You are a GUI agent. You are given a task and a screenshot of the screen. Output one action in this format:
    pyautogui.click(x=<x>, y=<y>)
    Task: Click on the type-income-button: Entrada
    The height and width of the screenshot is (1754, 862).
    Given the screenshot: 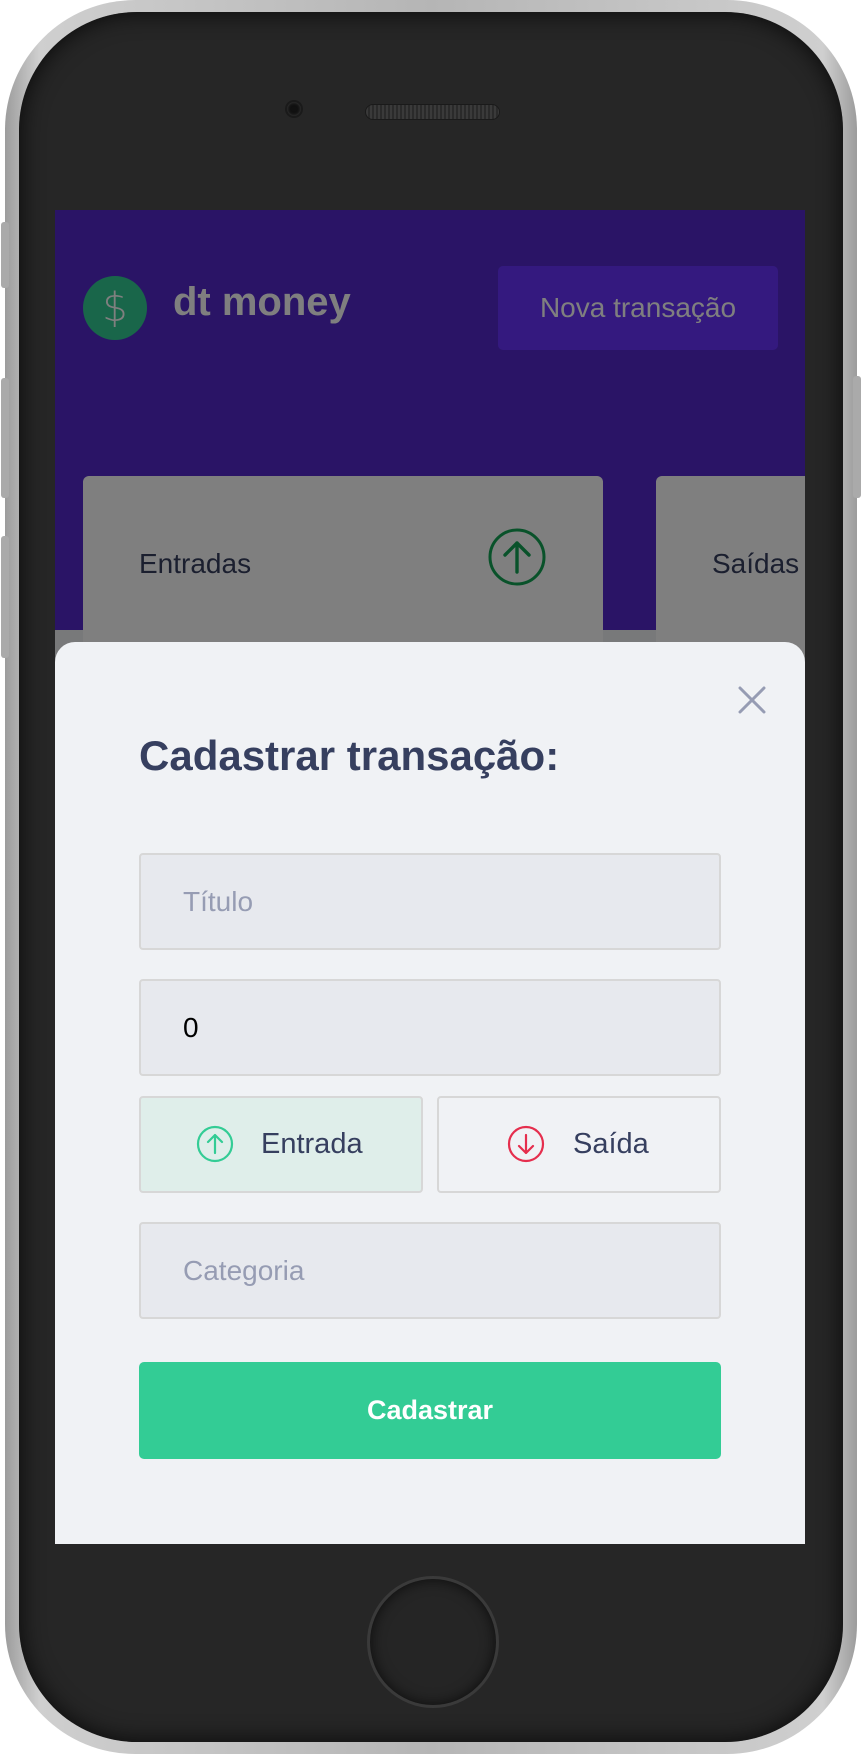 What is the action you would take?
    pyautogui.click(x=281, y=1144)
    